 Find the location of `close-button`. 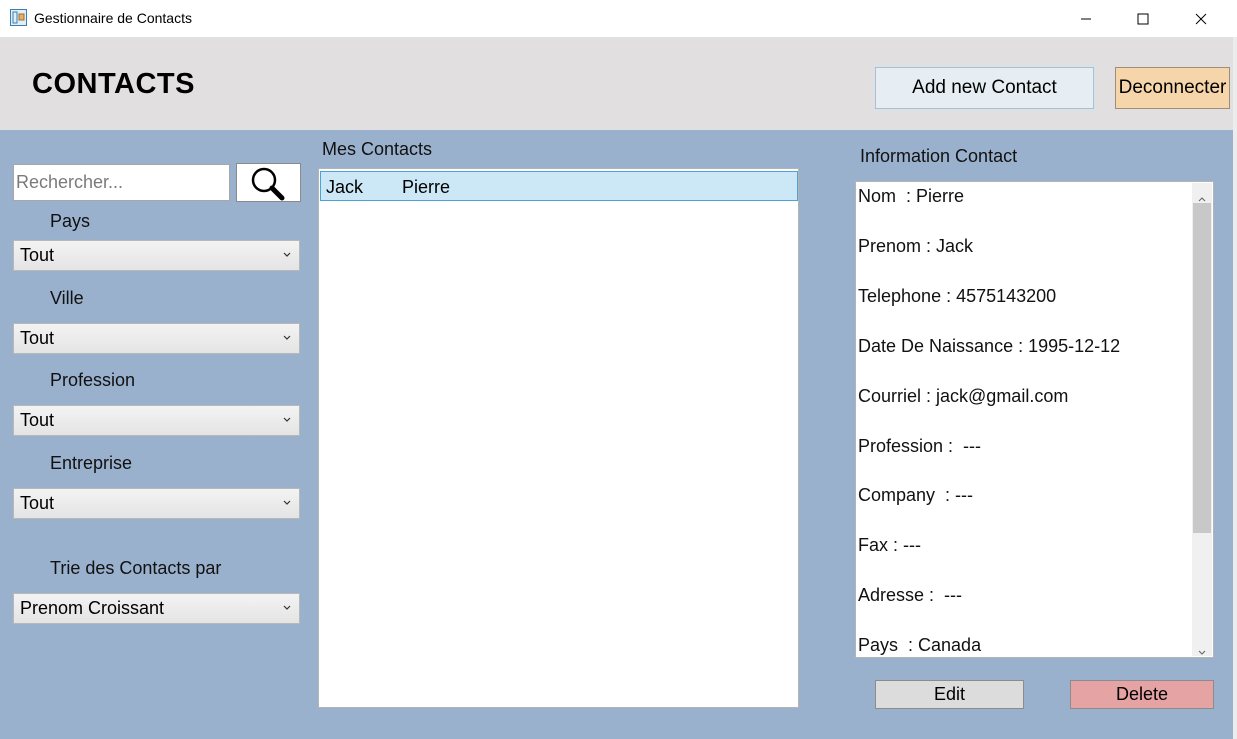

close-button is located at coordinates (1201, 18).